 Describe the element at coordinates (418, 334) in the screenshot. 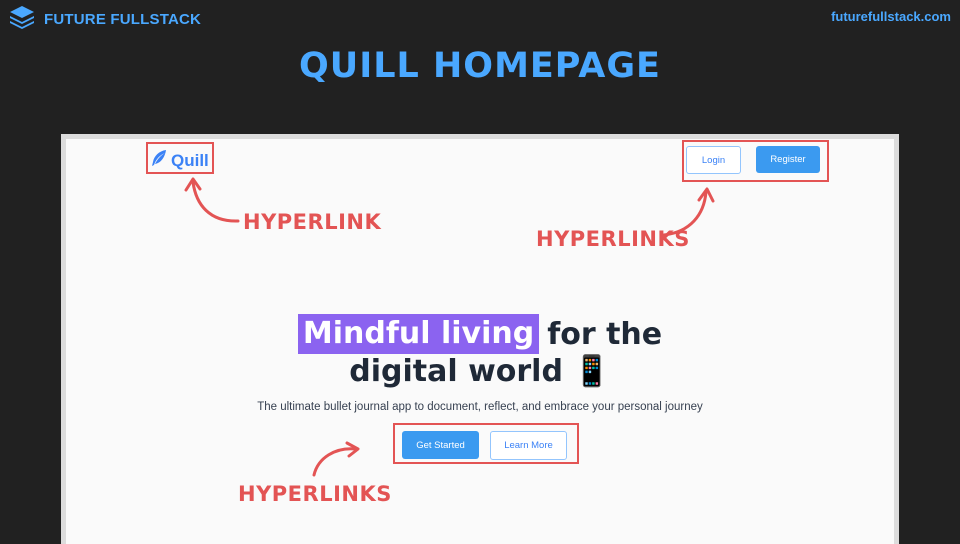

I see `hero-highlight: Mindful living` at that location.